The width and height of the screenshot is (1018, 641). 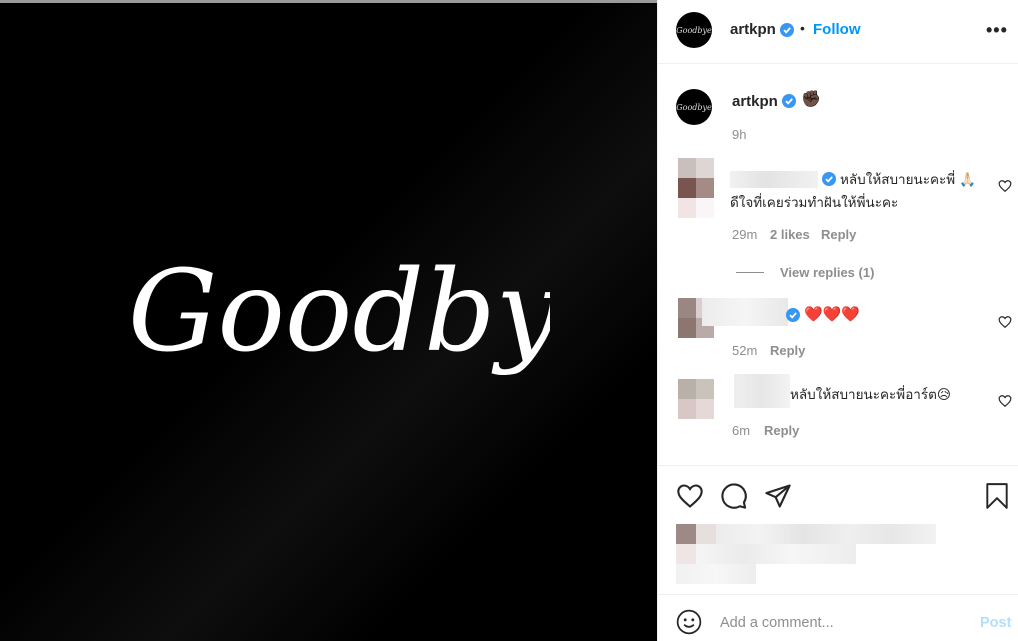 What do you see at coordinates (739, 134) in the screenshot?
I see `caption-timestamp: 9h` at bounding box center [739, 134].